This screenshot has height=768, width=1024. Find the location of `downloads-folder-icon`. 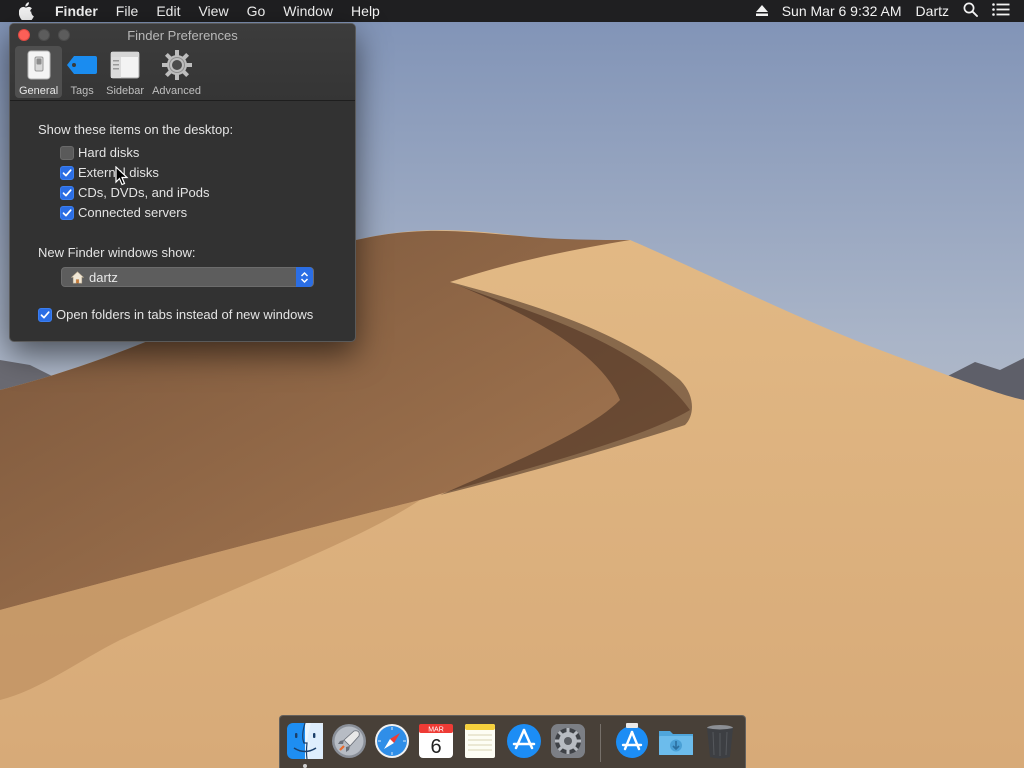

downloads-folder-icon is located at coordinates (676, 741).